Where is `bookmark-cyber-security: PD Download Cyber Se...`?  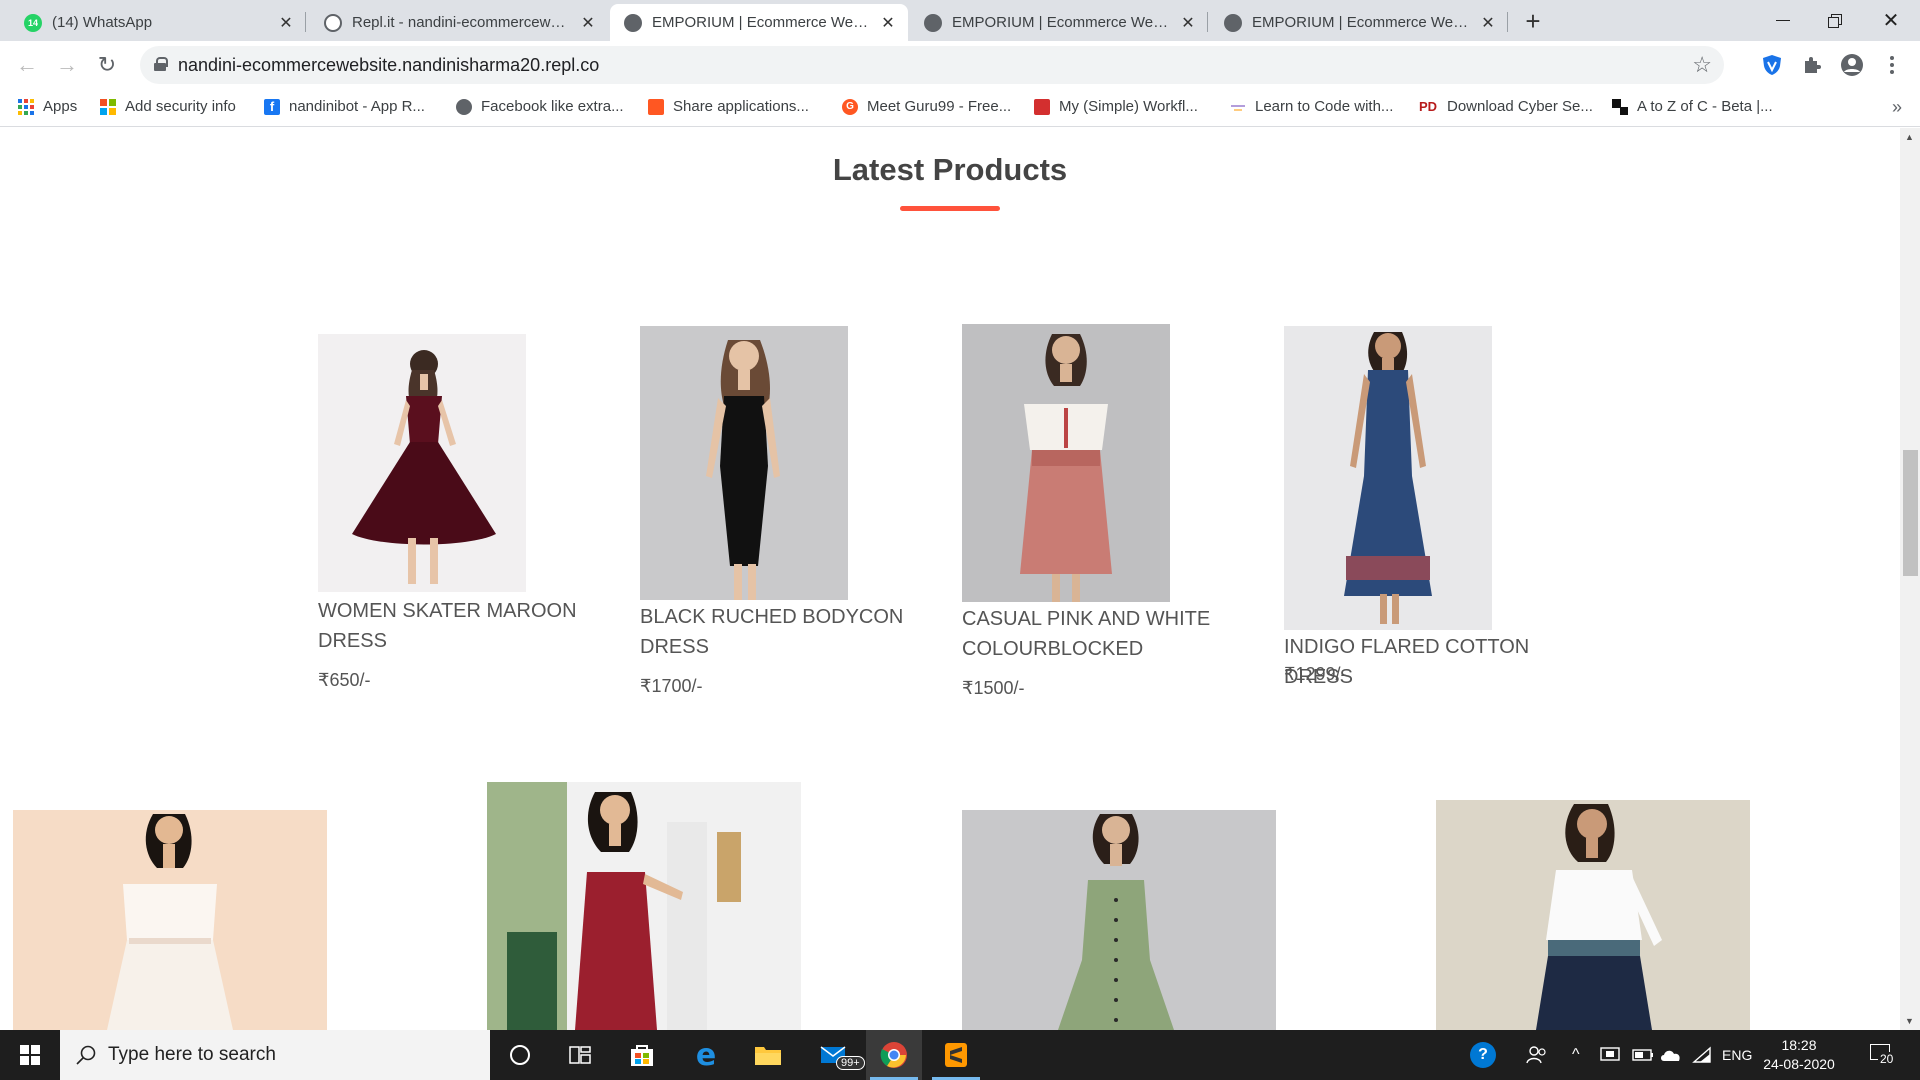
bookmark-cyber-security: PD Download Cyber Se... is located at coordinates (1505, 106).